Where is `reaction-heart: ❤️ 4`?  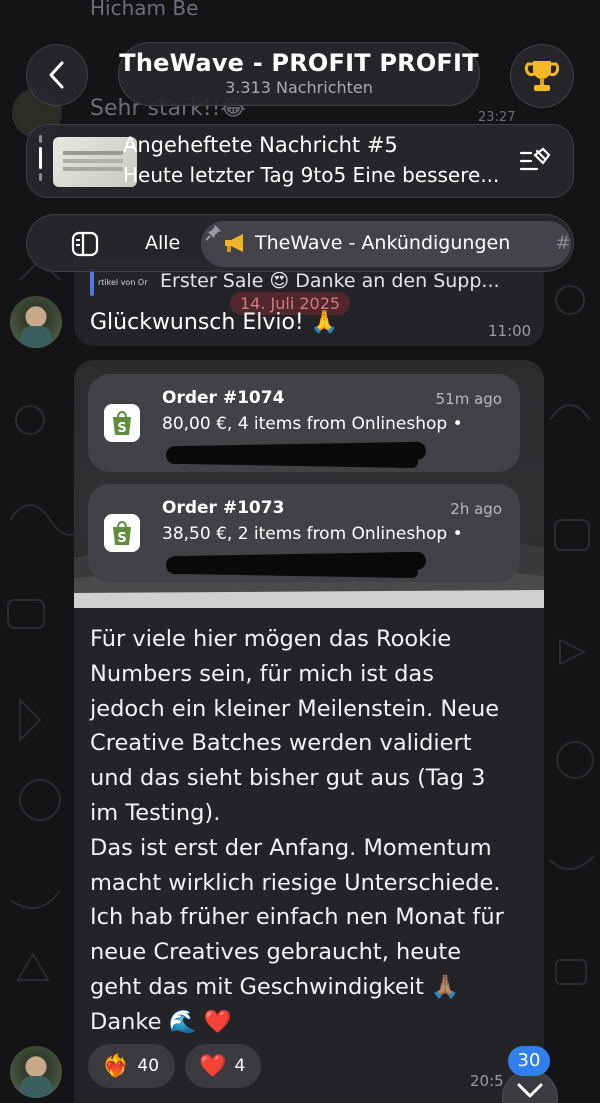
reaction-heart: ❤️ 4 is located at coordinates (223, 1066).